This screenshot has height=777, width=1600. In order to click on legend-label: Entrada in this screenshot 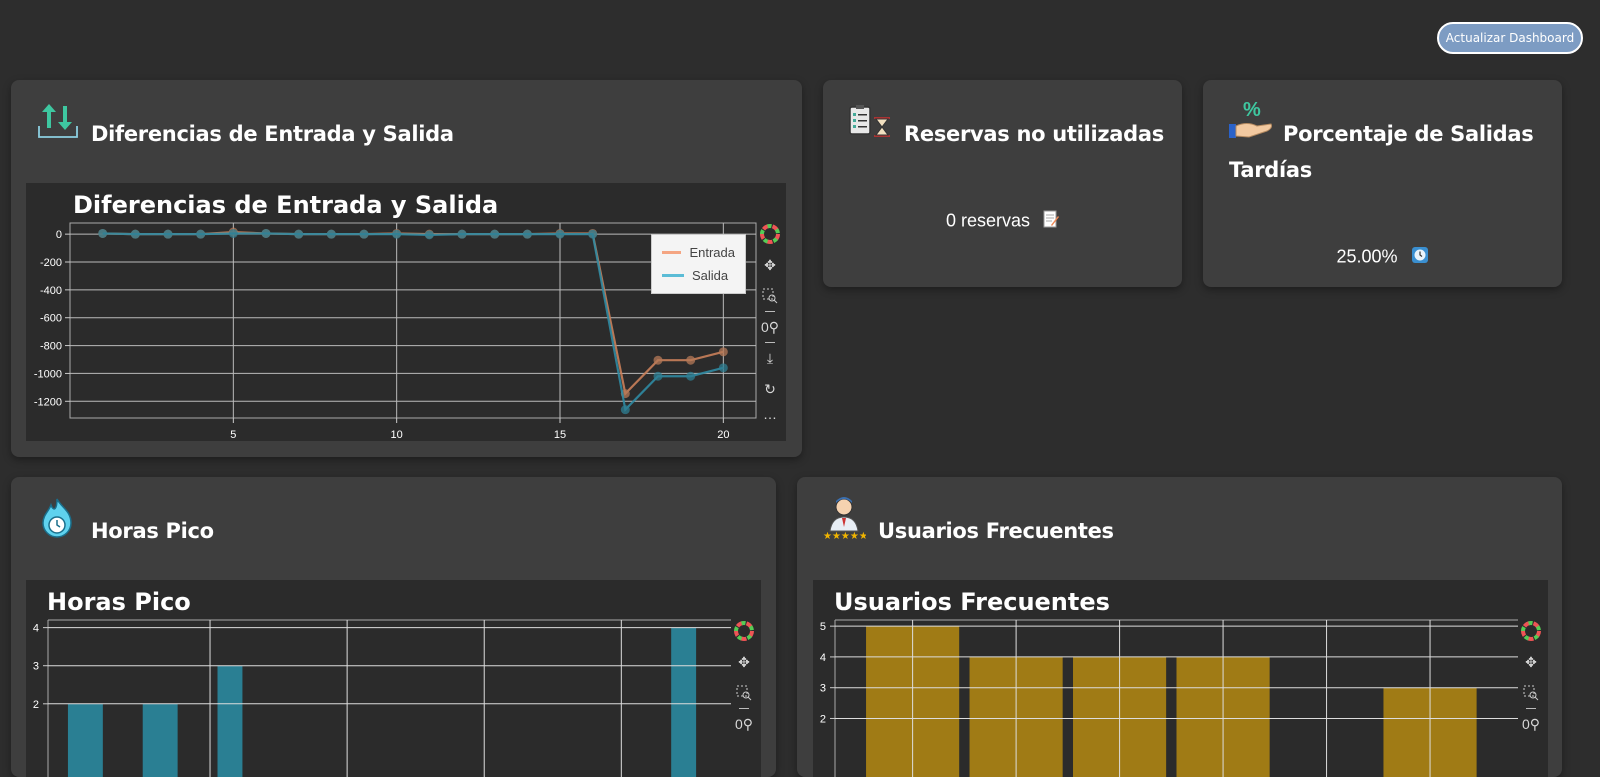, I will do `click(712, 252)`.